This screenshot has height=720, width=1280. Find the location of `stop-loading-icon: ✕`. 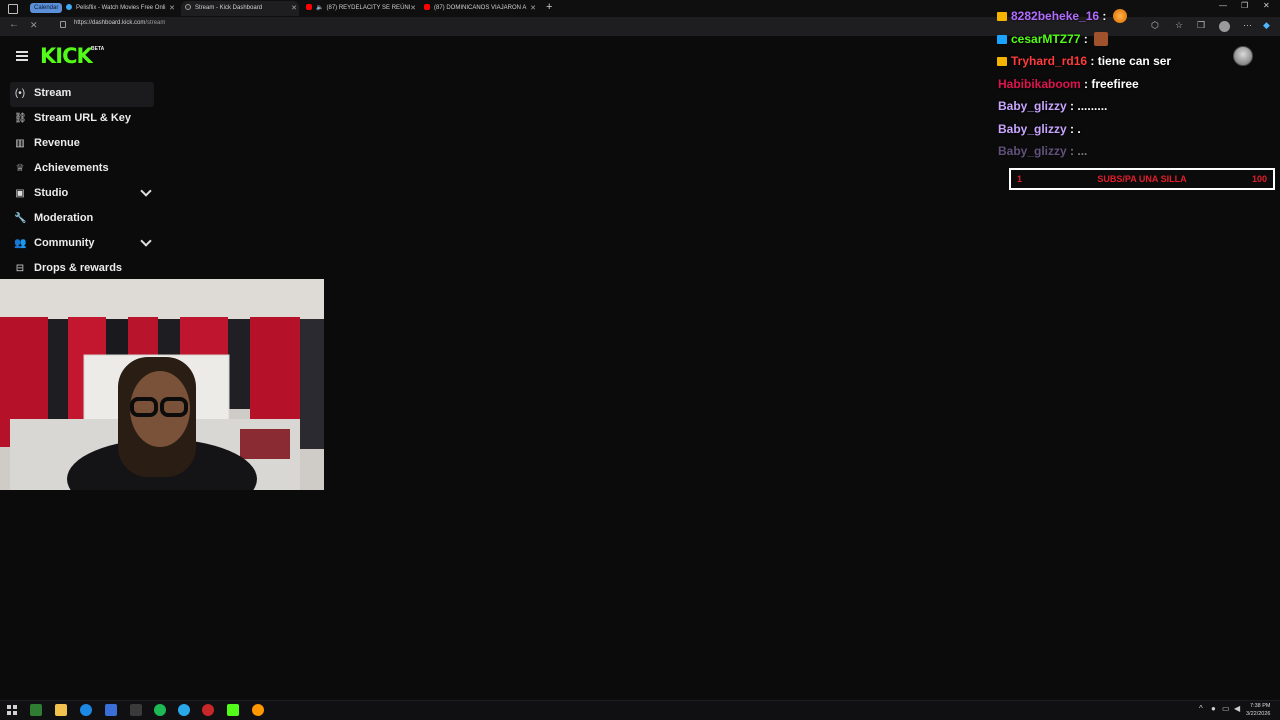

stop-loading-icon: ✕ is located at coordinates (34, 25).